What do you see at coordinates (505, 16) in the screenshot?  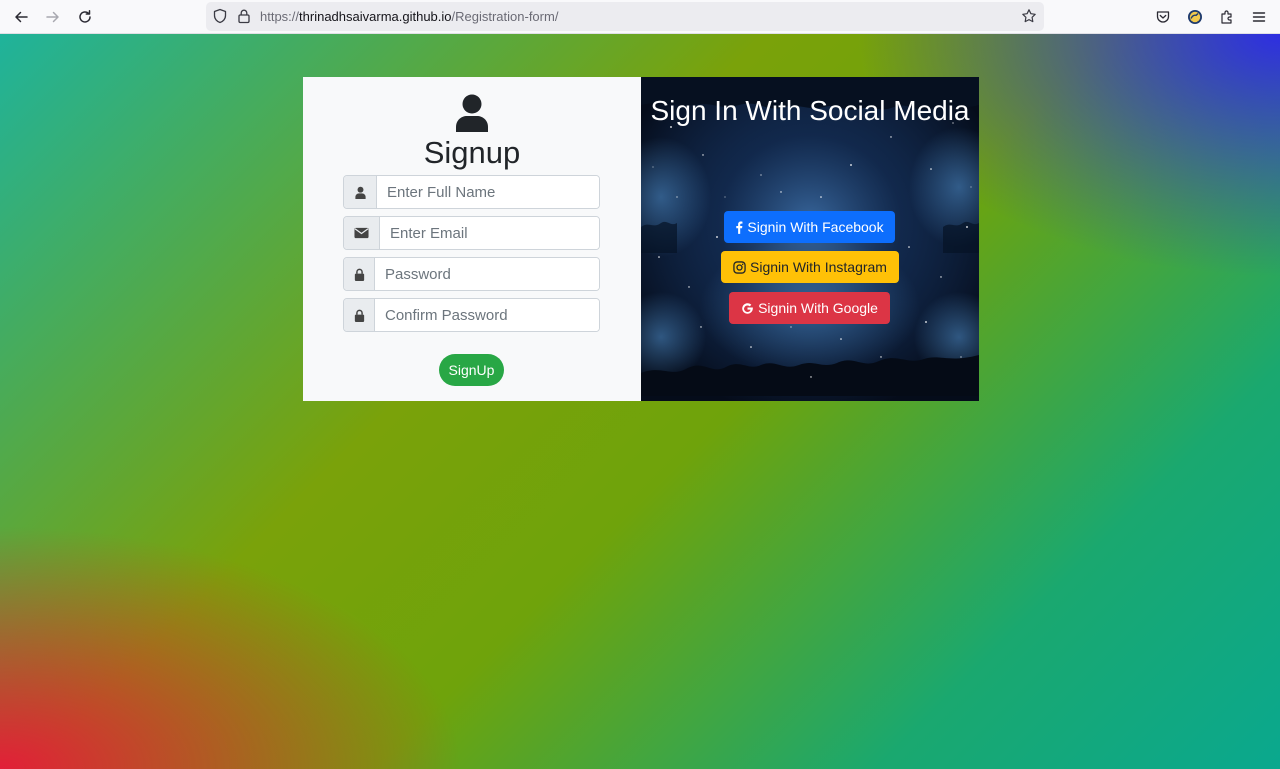 I see `url-path: /Registration-form/` at bounding box center [505, 16].